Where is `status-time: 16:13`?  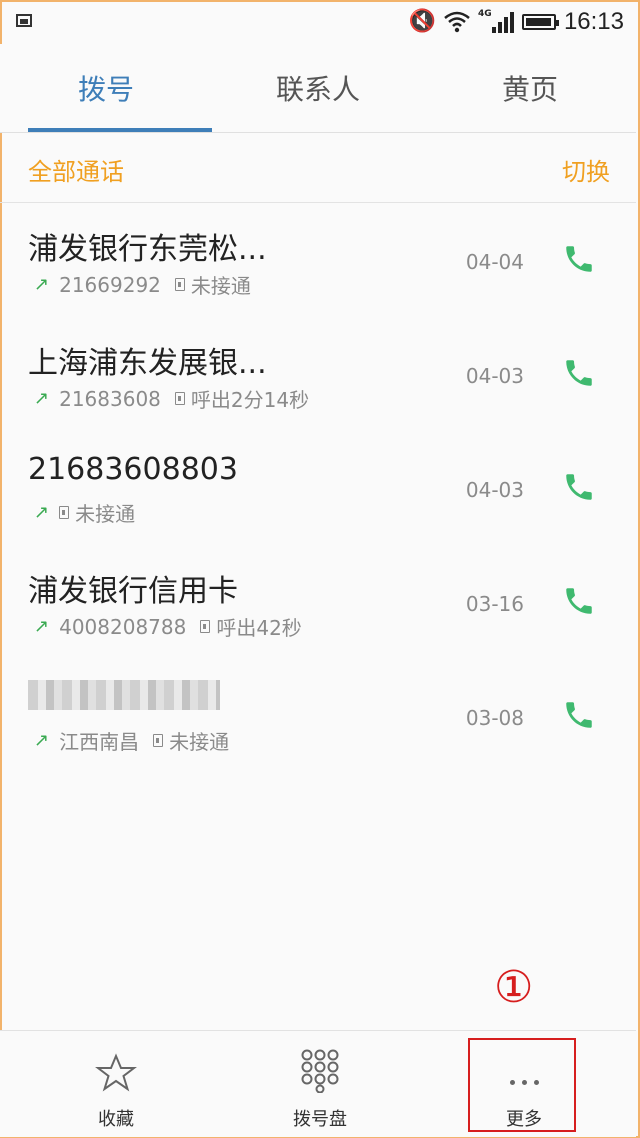
status-time: 16:13 is located at coordinates (593, 21).